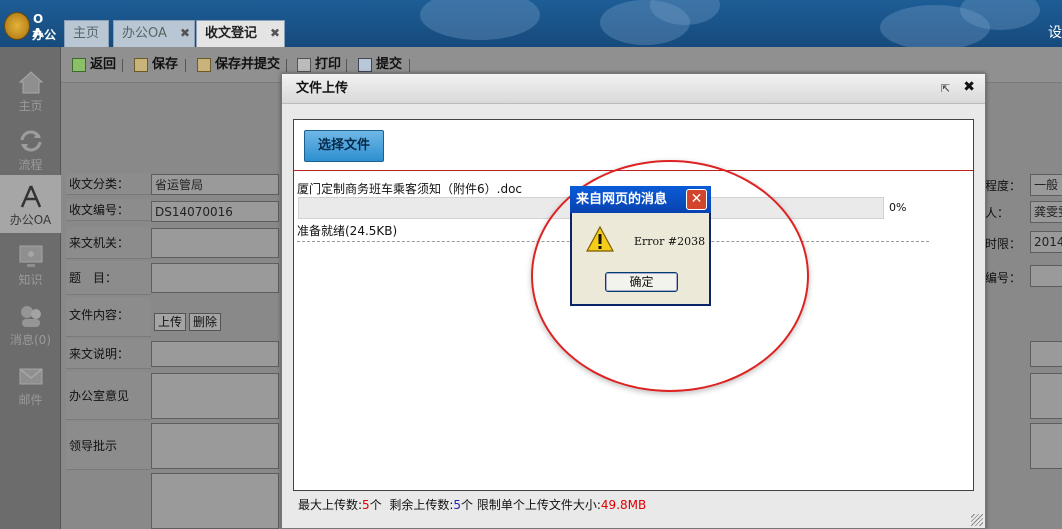 This screenshot has height=529, width=1062. Describe the element at coordinates (44, 35) in the screenshot. I see `logo-text-bottom: 办公` at that location.